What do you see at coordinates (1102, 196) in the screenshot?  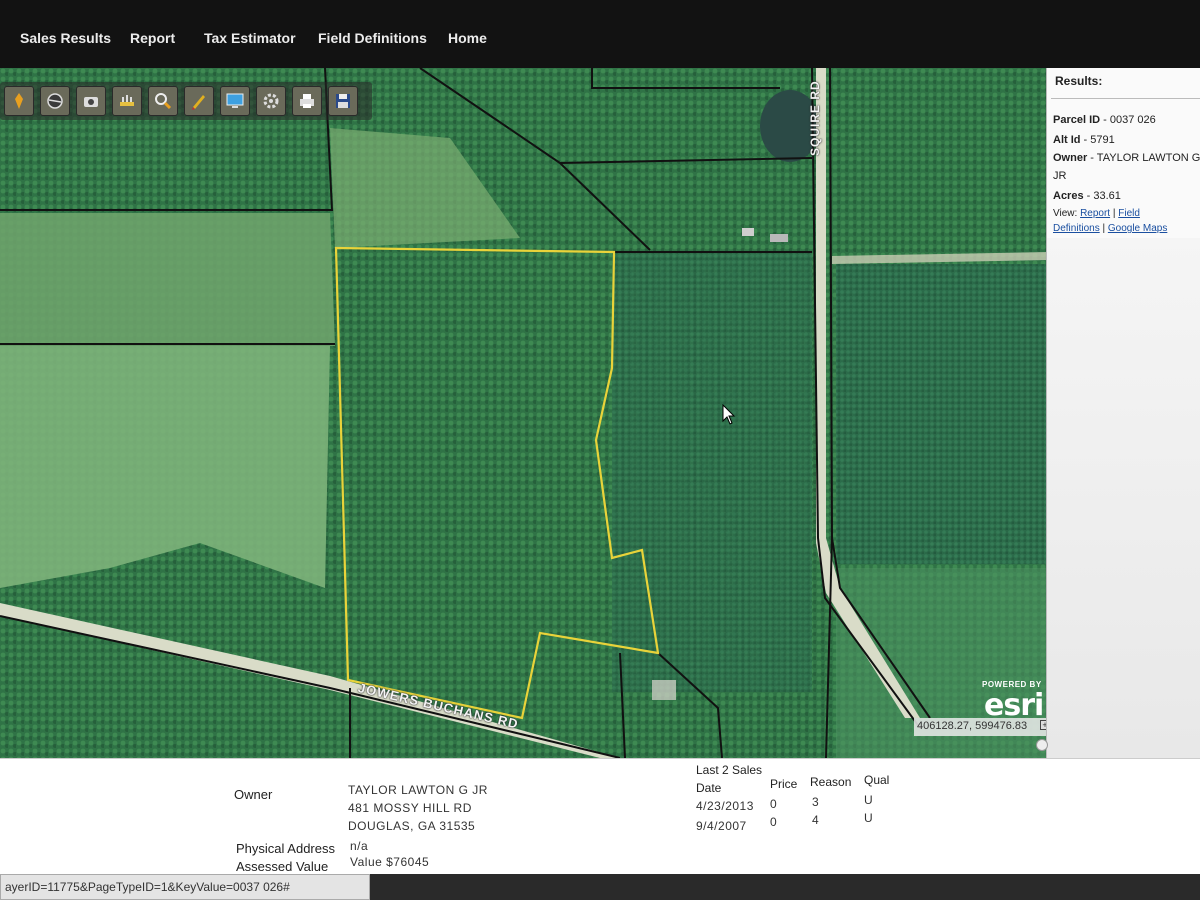 I see `acres-value: - 33.61` at bounding box center [1102, 196].